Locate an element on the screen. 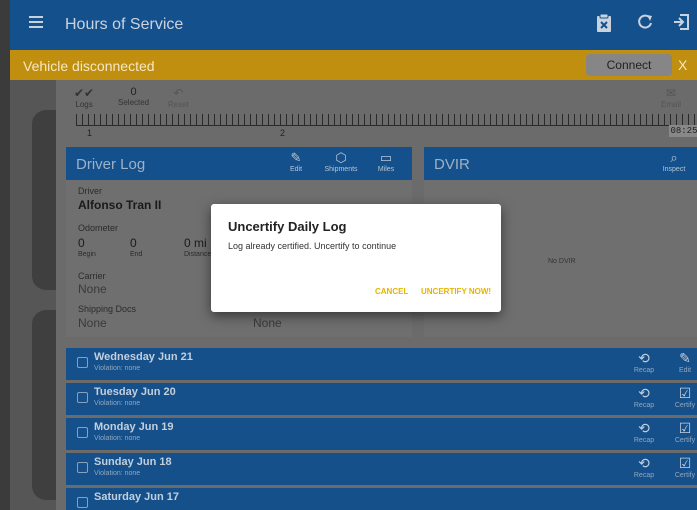 This screenshot has width=697, height=510. search-icon: ⌕ is located at coordinates (674, 157).